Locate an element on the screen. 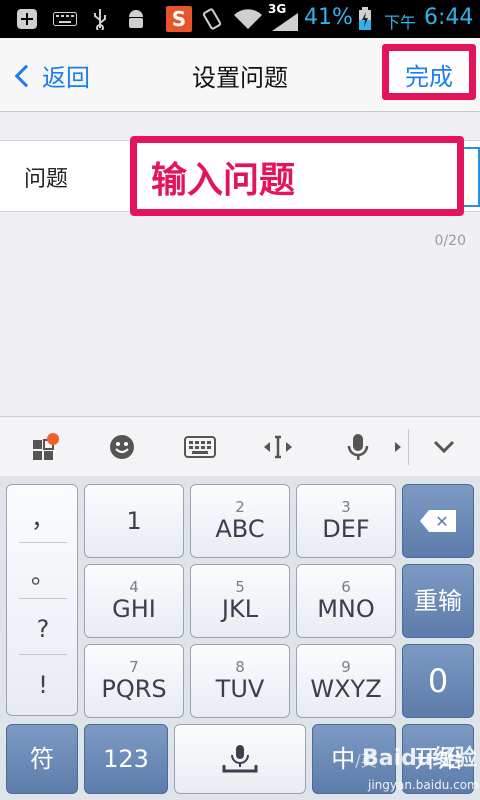 The height and width of the screenshot is (800, 480). space-mic-icon is located at coordinates (240, 759).